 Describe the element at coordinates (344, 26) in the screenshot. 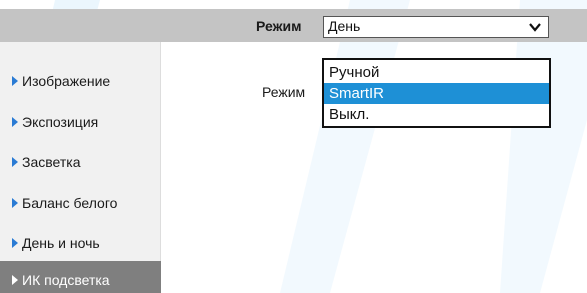

I see `header-mode-value: День` at that location.